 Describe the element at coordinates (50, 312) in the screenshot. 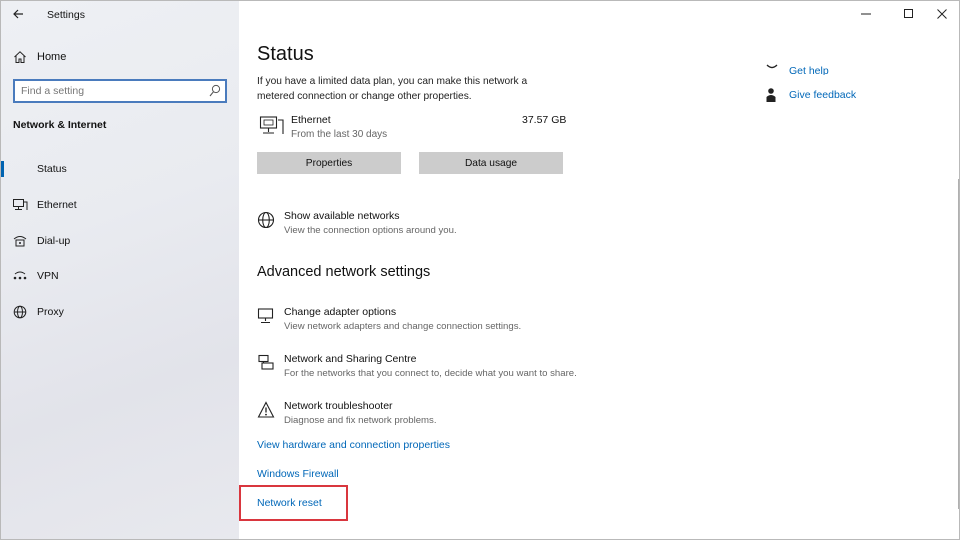

I see `sidebar-item-label: Proxy` at that location.